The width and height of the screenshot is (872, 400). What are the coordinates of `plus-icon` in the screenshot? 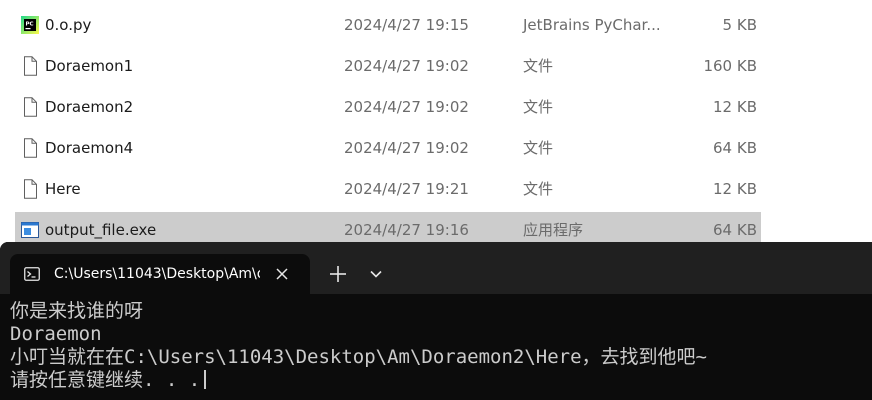 It's located at (338, 274).